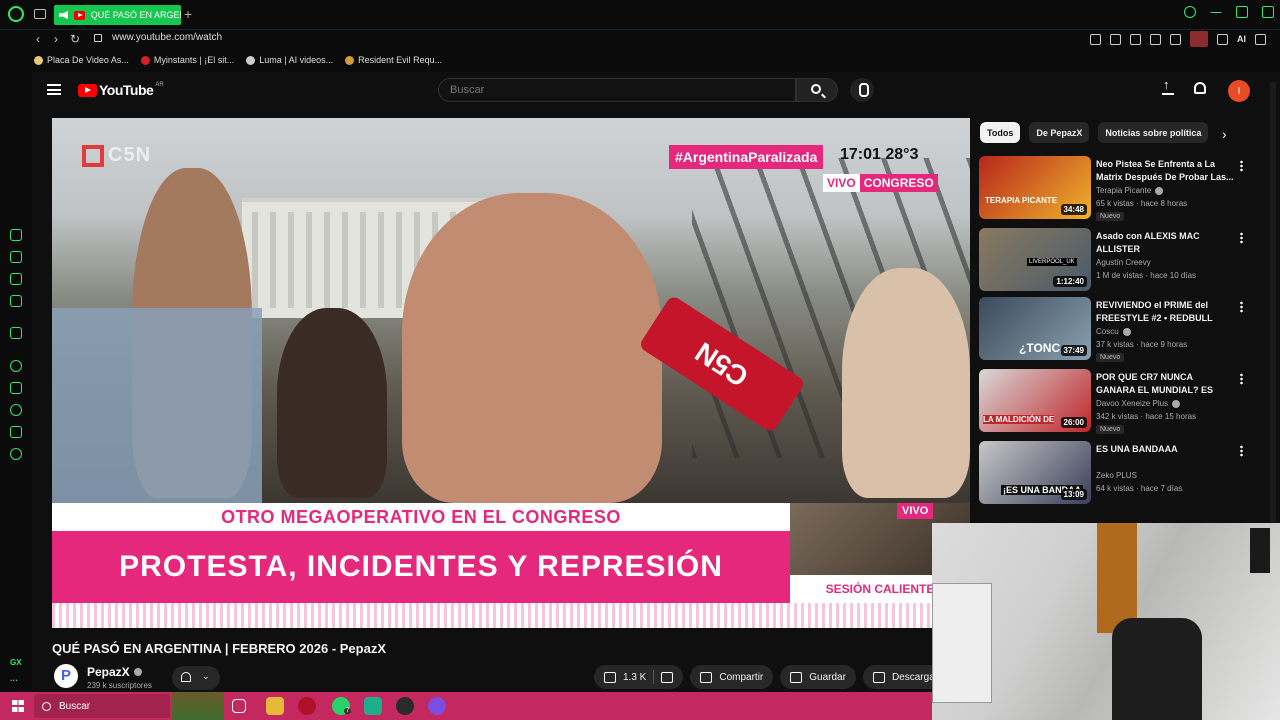 This screenshot has height=720, width=1280. I want to click on back-icon: ‹, so click(38, 39).